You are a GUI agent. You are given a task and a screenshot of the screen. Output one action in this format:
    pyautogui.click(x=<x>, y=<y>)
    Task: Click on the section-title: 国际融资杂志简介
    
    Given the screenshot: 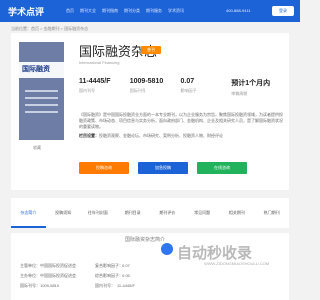 What is the action you would take?
    pyautogui.click(x=145, y=240)
    